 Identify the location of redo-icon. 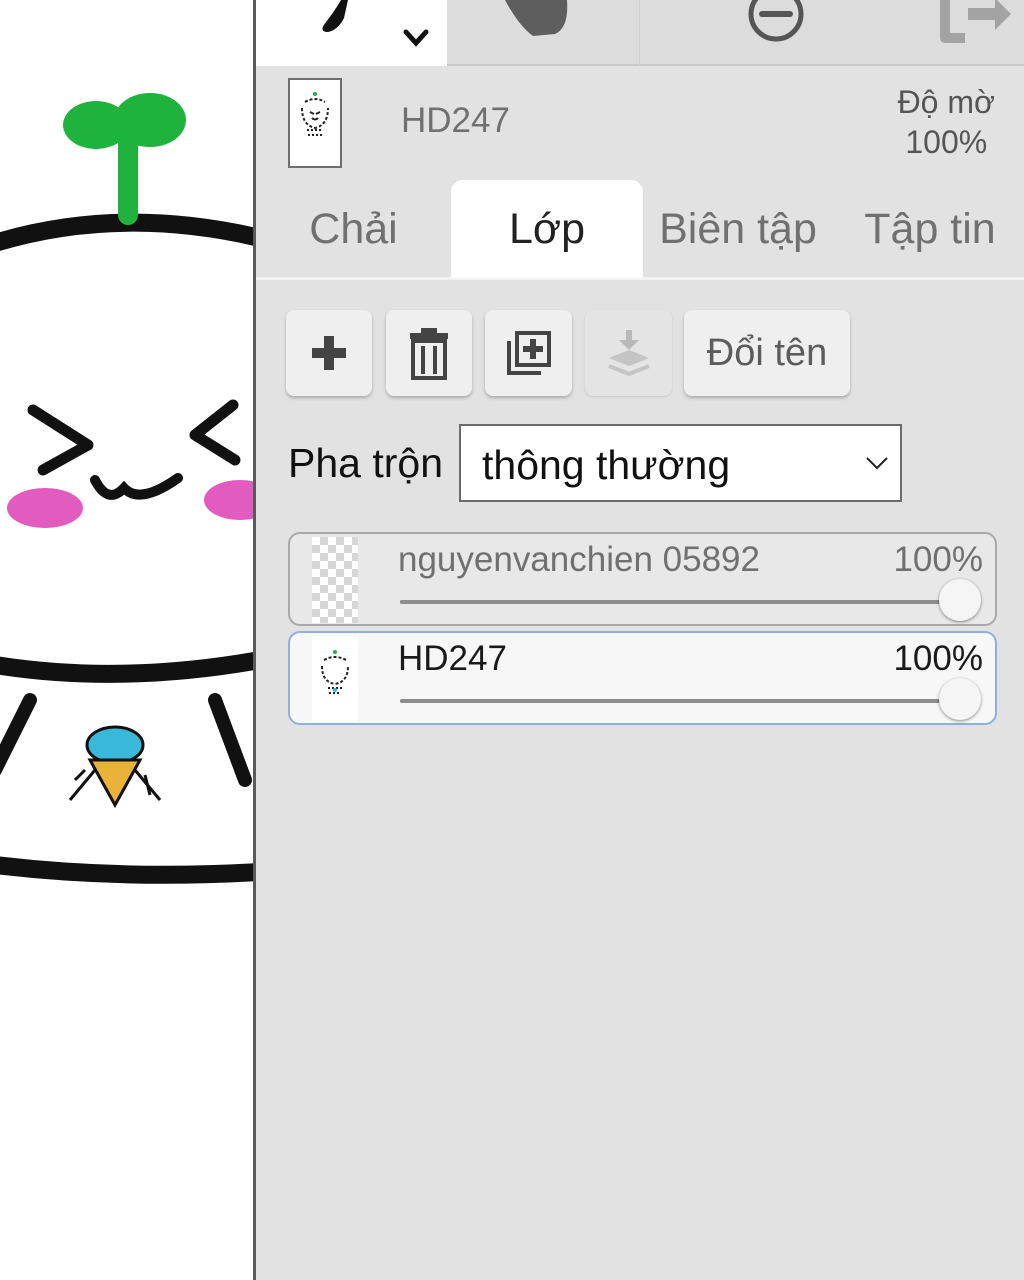
(975, 21).